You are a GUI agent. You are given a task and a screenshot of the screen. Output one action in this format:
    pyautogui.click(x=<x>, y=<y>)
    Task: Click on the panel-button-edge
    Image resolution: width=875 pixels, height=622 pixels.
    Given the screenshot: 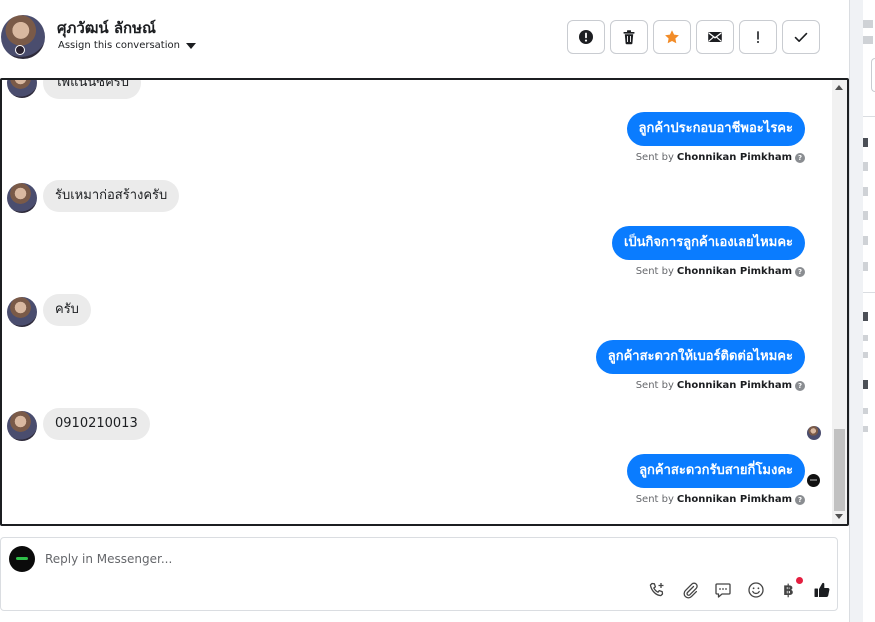 What is the action you would take?
    pyautogui.click(x=873, y=75)
    